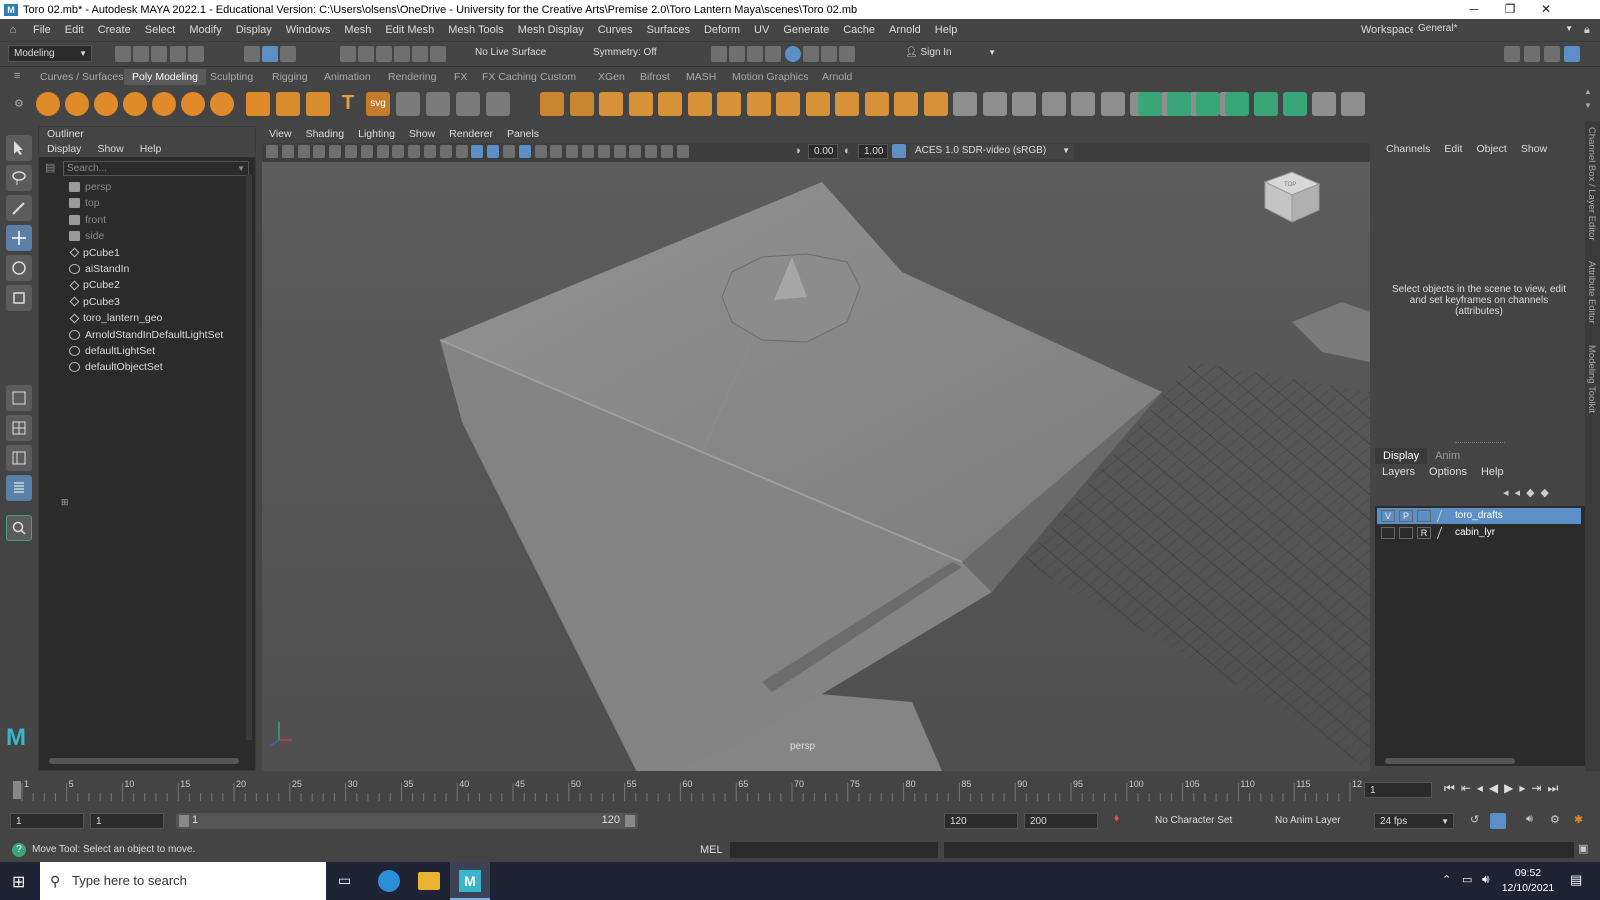 The height and width of the screenshot is (900, 1600). What do you see at coordinates (13, 30) in the screenshot?
I see `home-icon: ⌂` at bounding box center [13, 30].